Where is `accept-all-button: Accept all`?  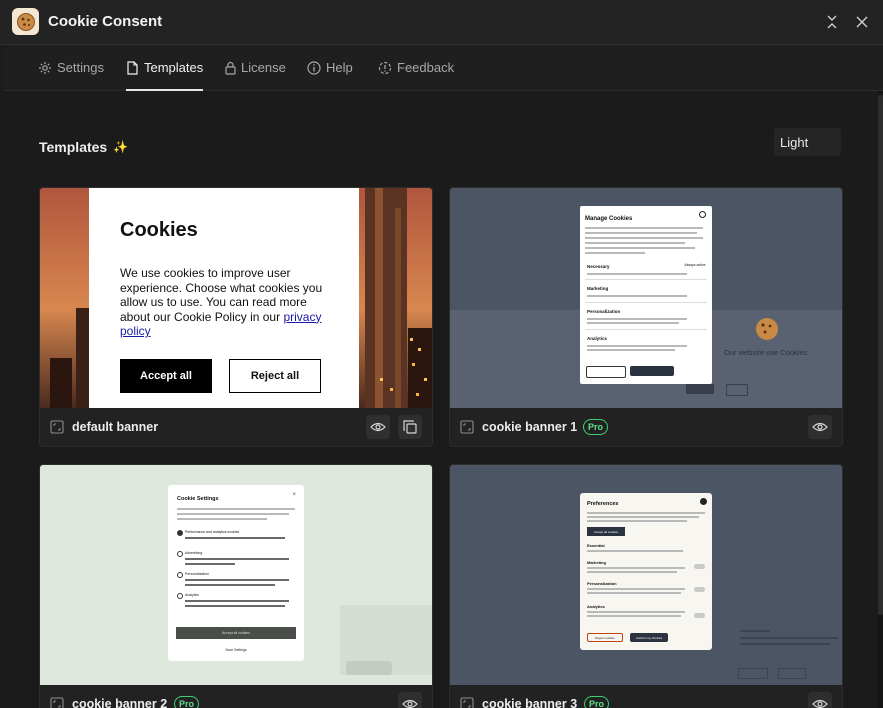
accept-all-button: Accept all is located at coordinates (166, 376).